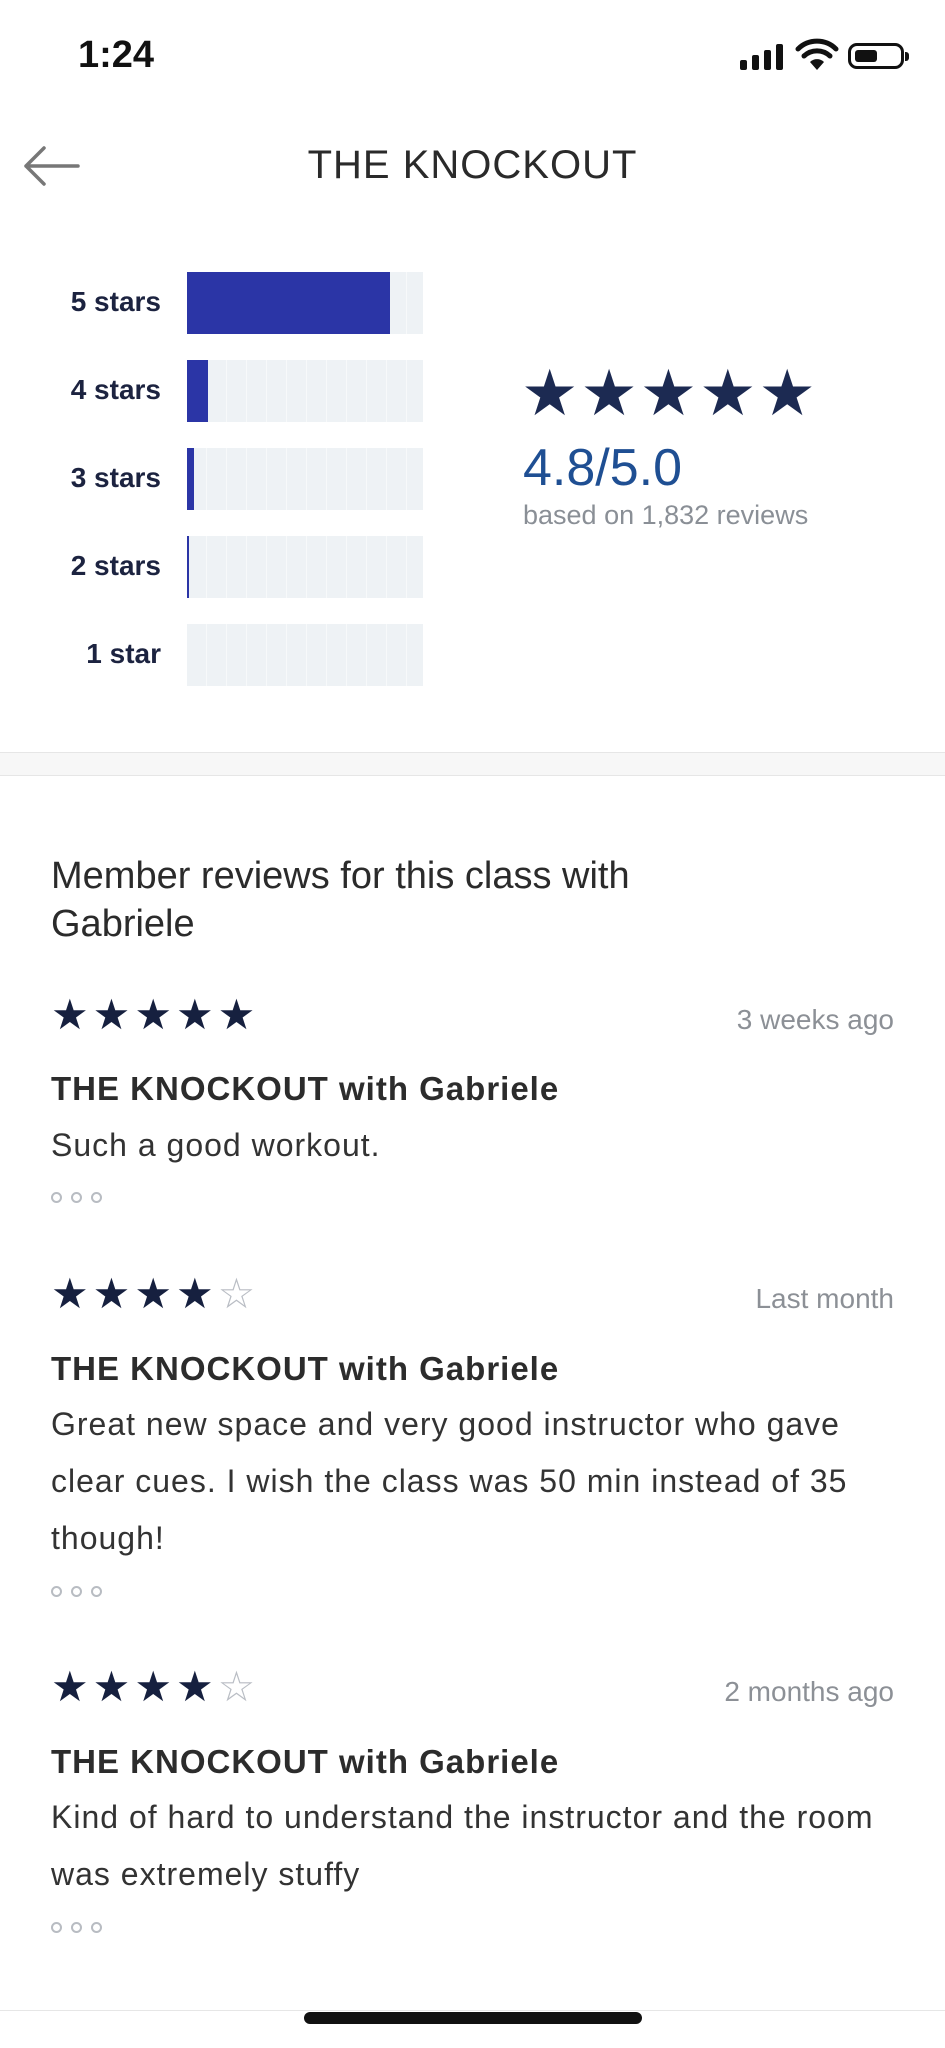 The image size is (945, 2048). Describe the element at coordinates (115, 477) in the screenshot. I see `histogram-label-3: 3 stars` at that location.